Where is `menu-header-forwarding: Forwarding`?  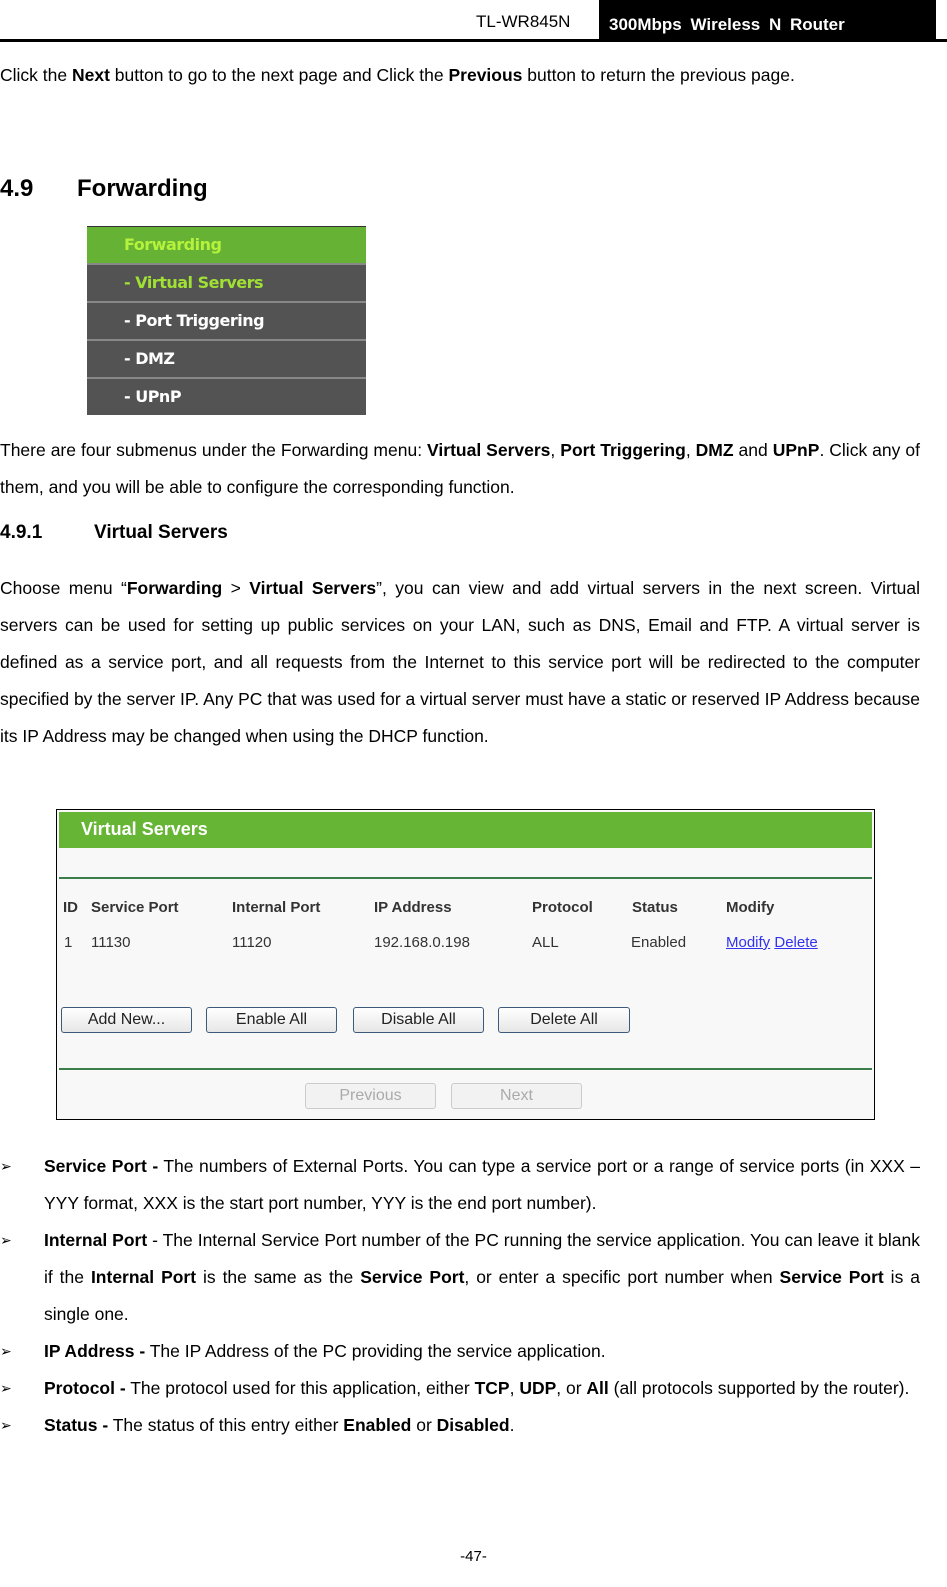 menu-header-forwarding: Forwarding is located at coordinates (226, 245).